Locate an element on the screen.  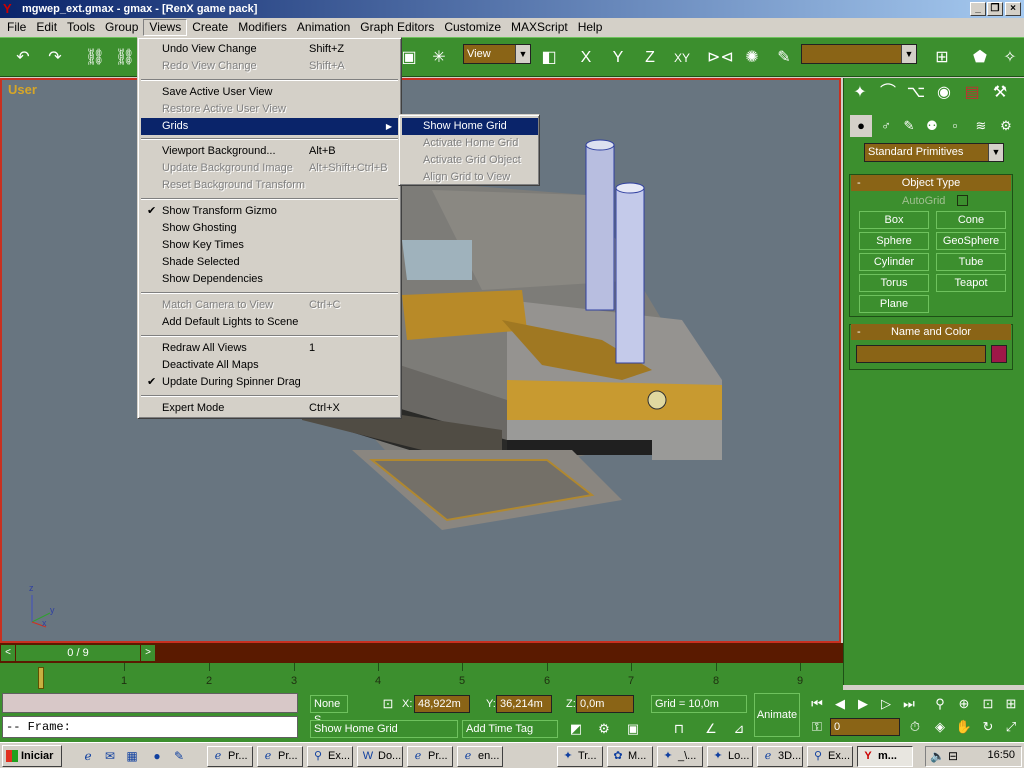
menu-group: Group is located at coordinates (121, 27).